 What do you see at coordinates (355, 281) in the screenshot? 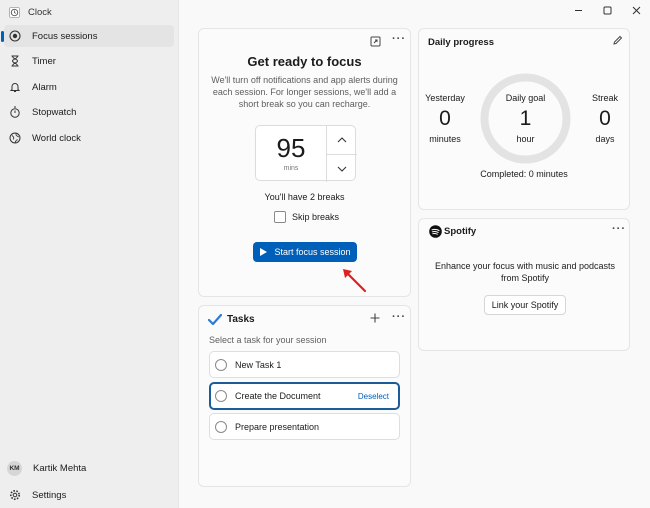
I see `annotation-arrow-icon` at bounding box center [355, 281].